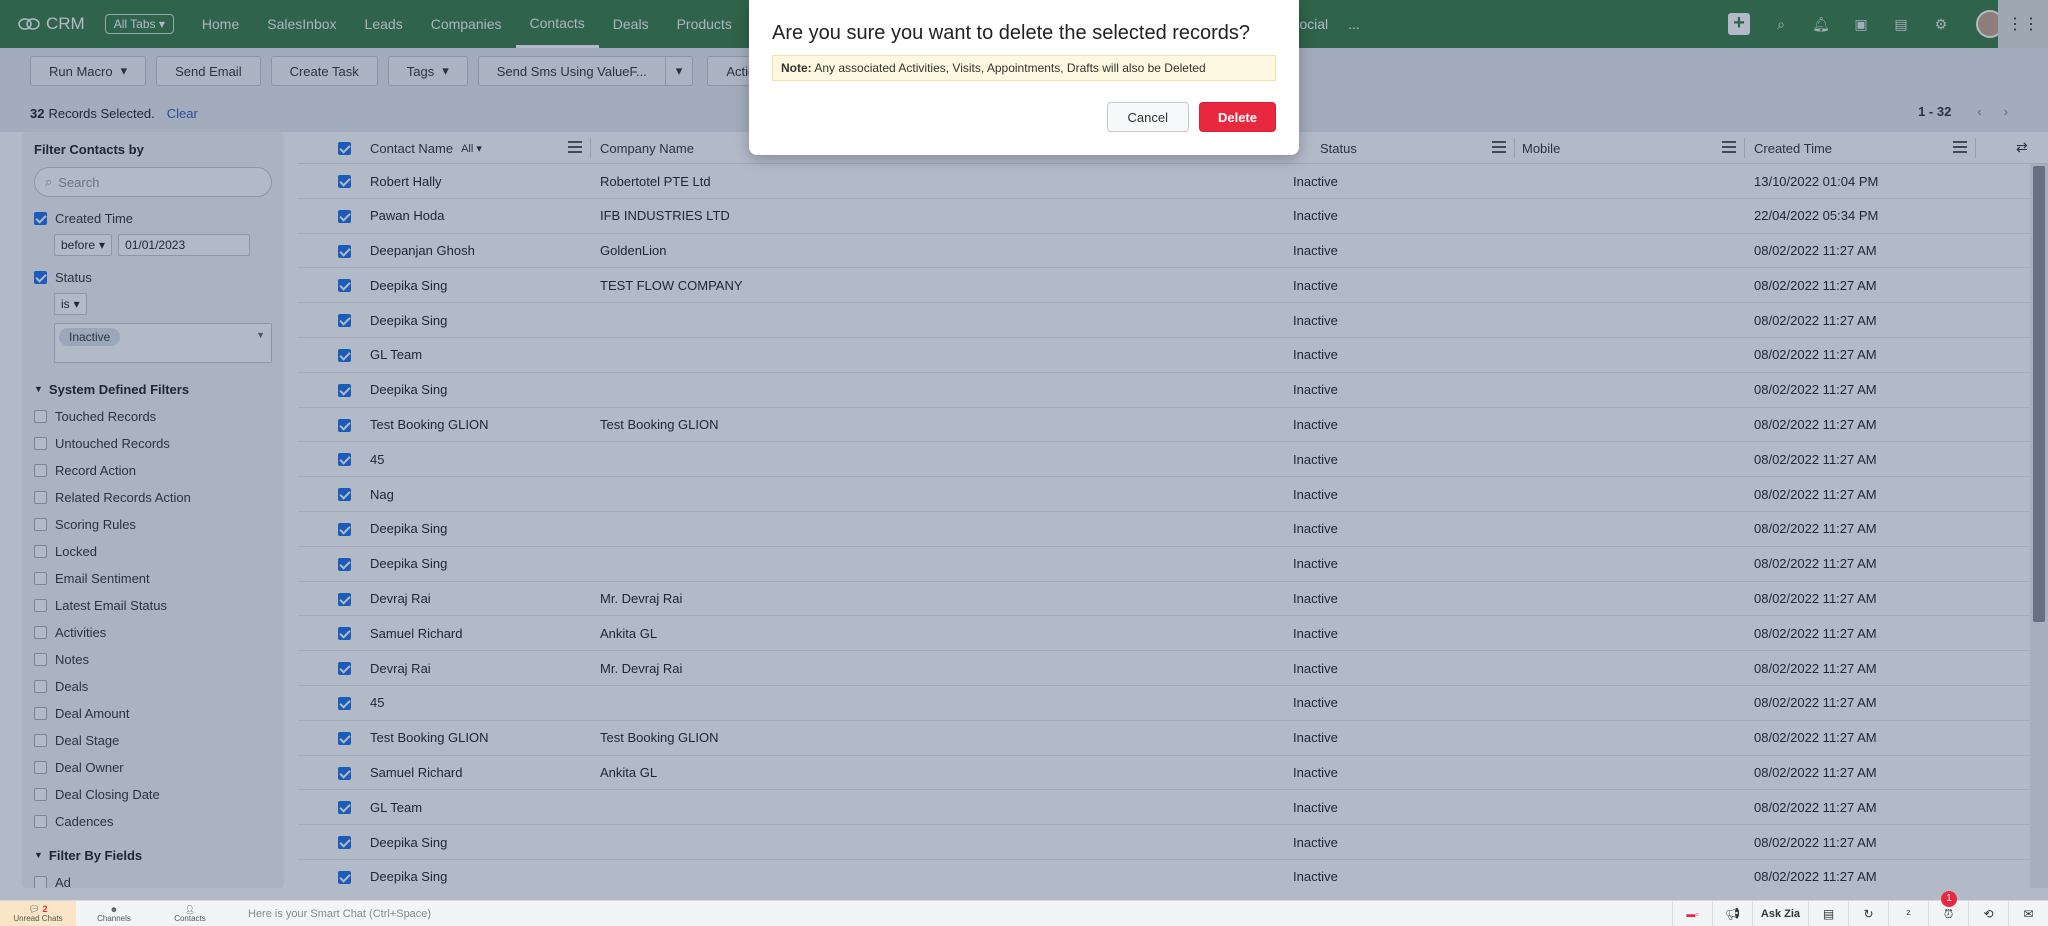  I want to click on channels-button: ☻ Channels, so click(114, 914).